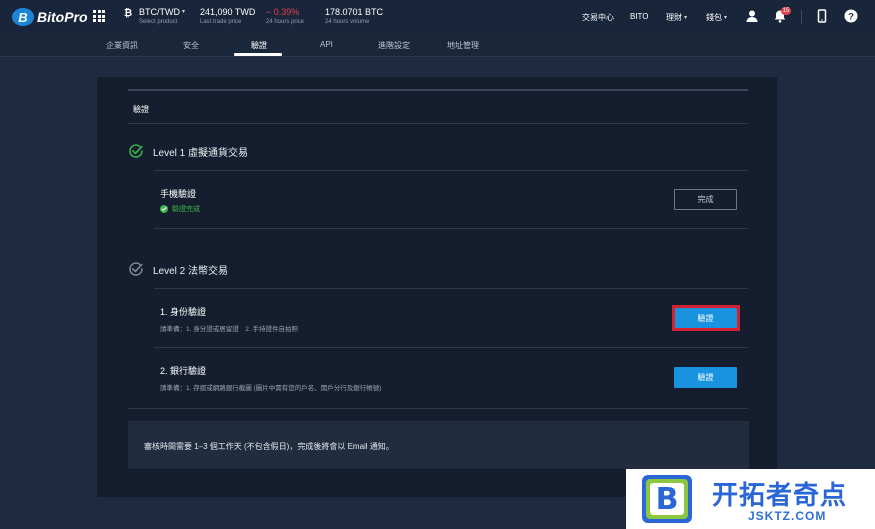 The height and width of the screenshot is (529, 875). I want to click on tab-verification: 驗證, so click(259, 45).